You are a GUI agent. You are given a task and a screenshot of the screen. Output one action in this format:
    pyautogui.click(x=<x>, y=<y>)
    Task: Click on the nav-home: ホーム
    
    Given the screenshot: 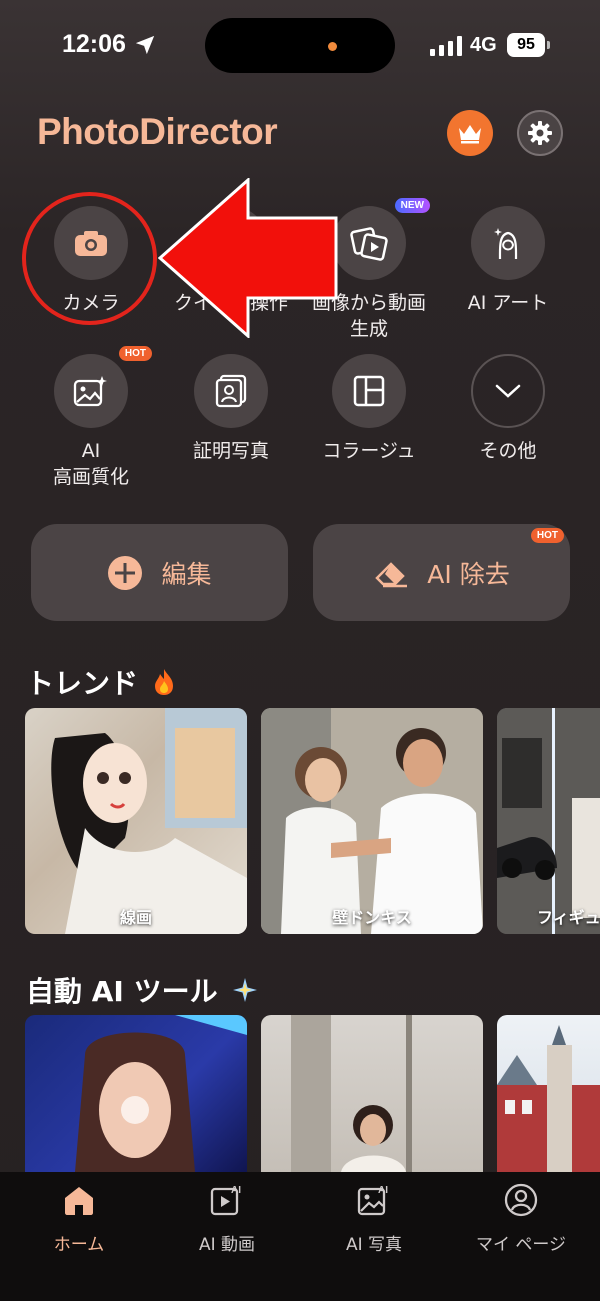 What is the action you would take?
    pyautogui.click(x=79, y=1218)
    